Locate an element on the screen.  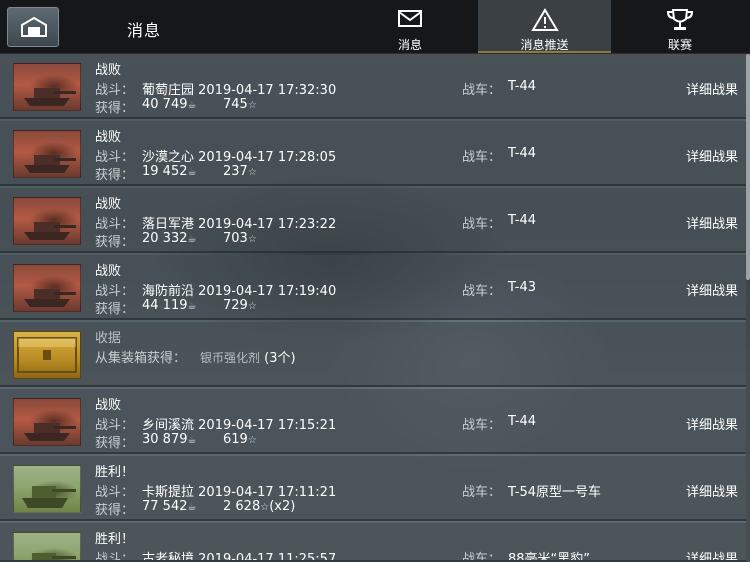
tab-league: 联赛 is located at coordinates (680, 26).